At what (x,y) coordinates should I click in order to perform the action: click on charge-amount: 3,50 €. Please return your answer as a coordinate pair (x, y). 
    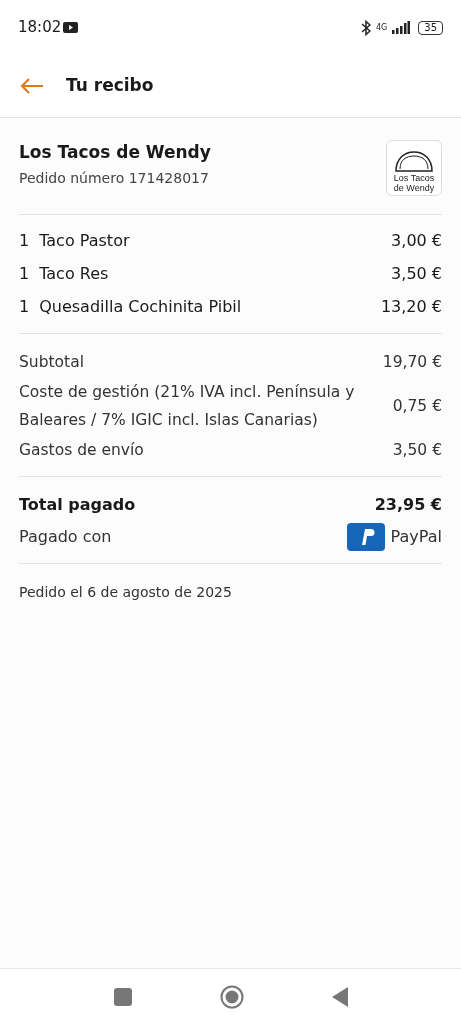
    Looking at the image, I should click on (417, 450).